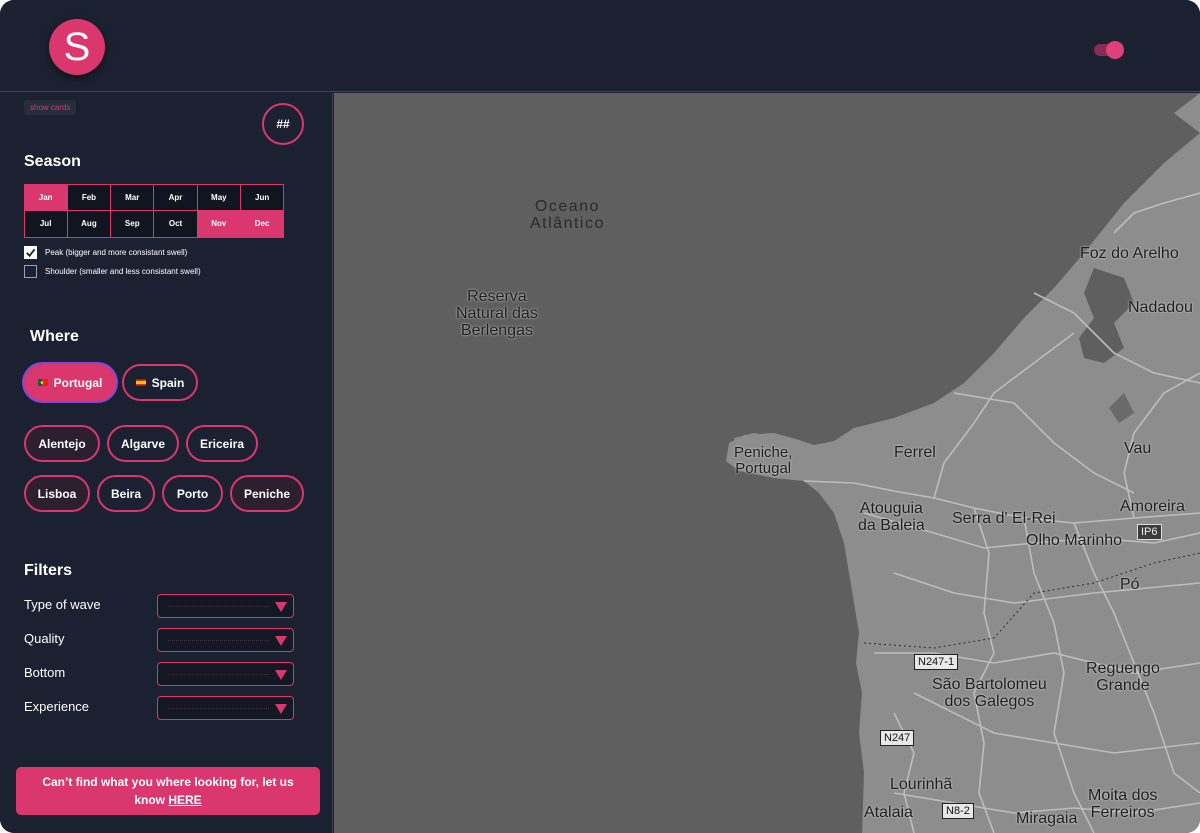 This screenshot has height=833, width=1200. Describe the element at coordinates (45, 197) in the screenshot. I see `month-jan: Jan` at that location.